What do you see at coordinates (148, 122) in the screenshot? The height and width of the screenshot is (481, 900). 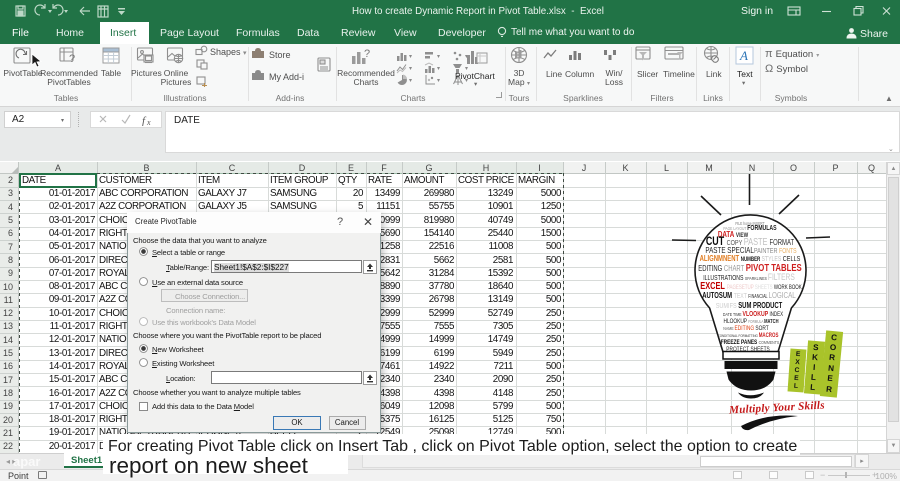 I see `svg-text: x` at bounding box center [148, 122].